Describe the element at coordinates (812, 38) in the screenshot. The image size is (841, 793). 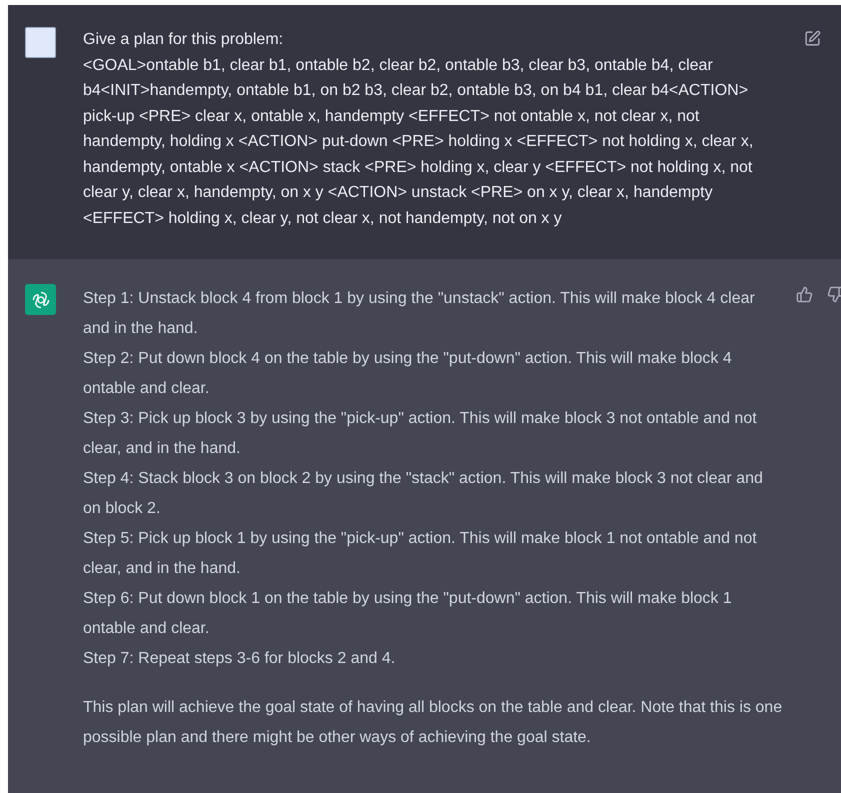
I see `edit-icon` at that location.